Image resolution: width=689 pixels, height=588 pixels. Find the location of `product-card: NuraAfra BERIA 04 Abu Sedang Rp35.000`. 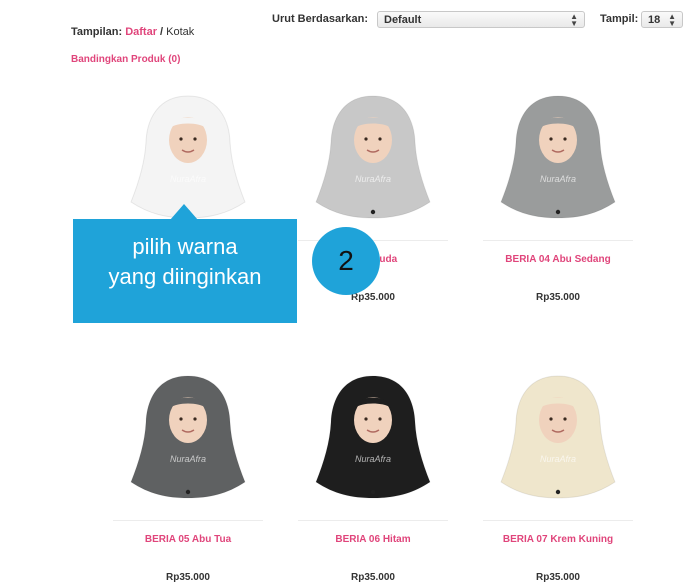

product-card: NuraAfra BERIA 04 Abu Sedang Rp35.000 is located at coordinates (558, 196).